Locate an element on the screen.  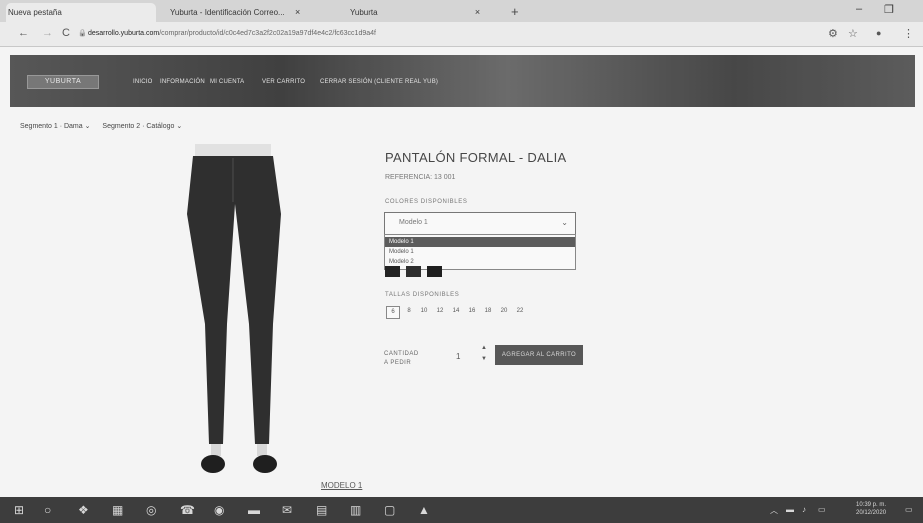
url-host: desarrollo.yuburta.com is located at coordinates (124, 33).